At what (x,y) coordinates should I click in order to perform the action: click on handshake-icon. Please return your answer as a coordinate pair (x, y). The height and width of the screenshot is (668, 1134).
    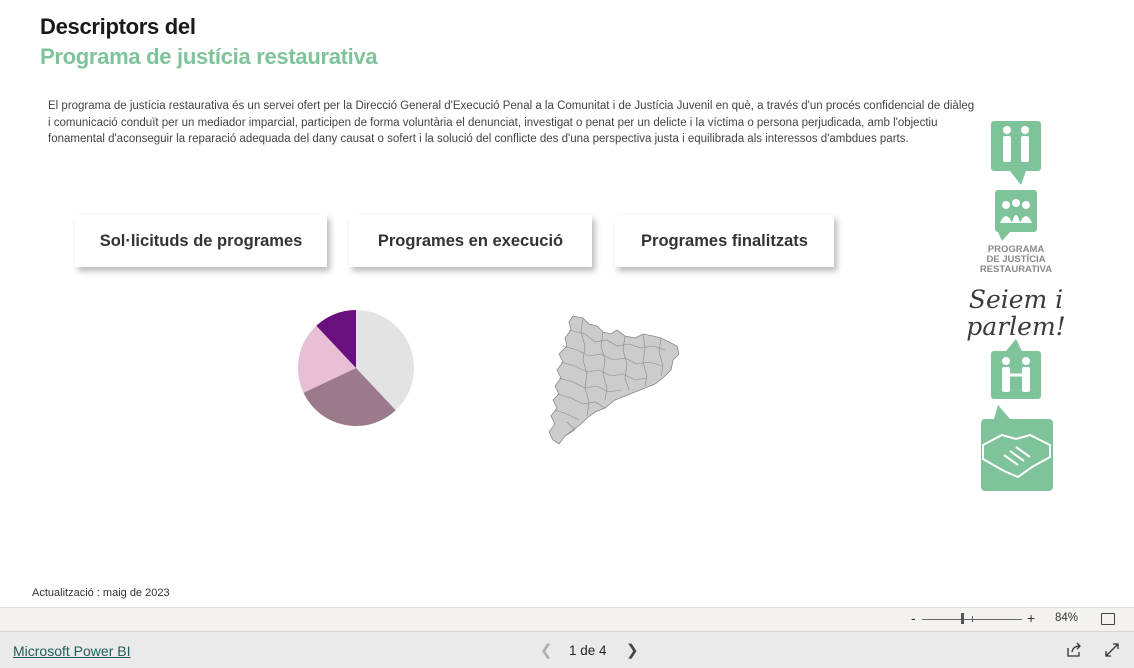
    Looking at the image, I should click on (1017, 448).